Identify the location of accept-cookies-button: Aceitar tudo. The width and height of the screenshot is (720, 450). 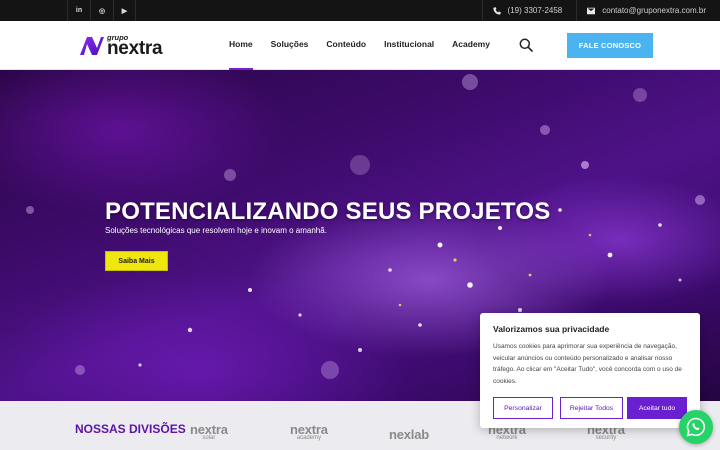
(657, 408).